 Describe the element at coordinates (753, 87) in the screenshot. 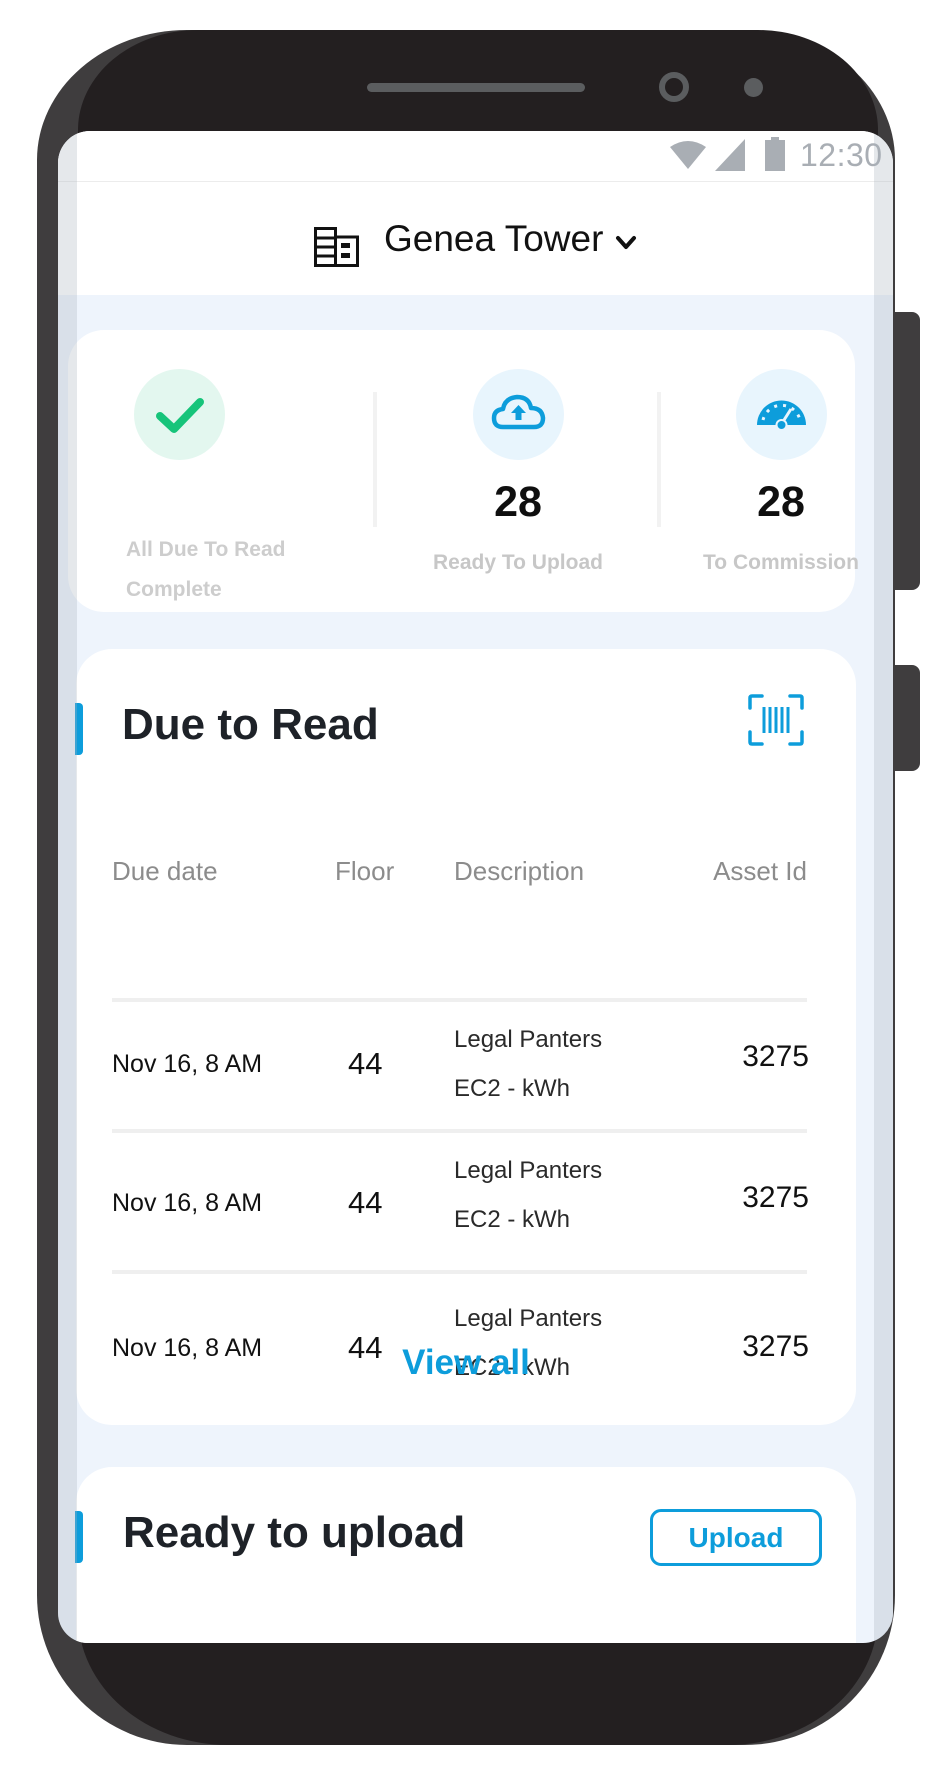

I see `phone-sensor` at that location.